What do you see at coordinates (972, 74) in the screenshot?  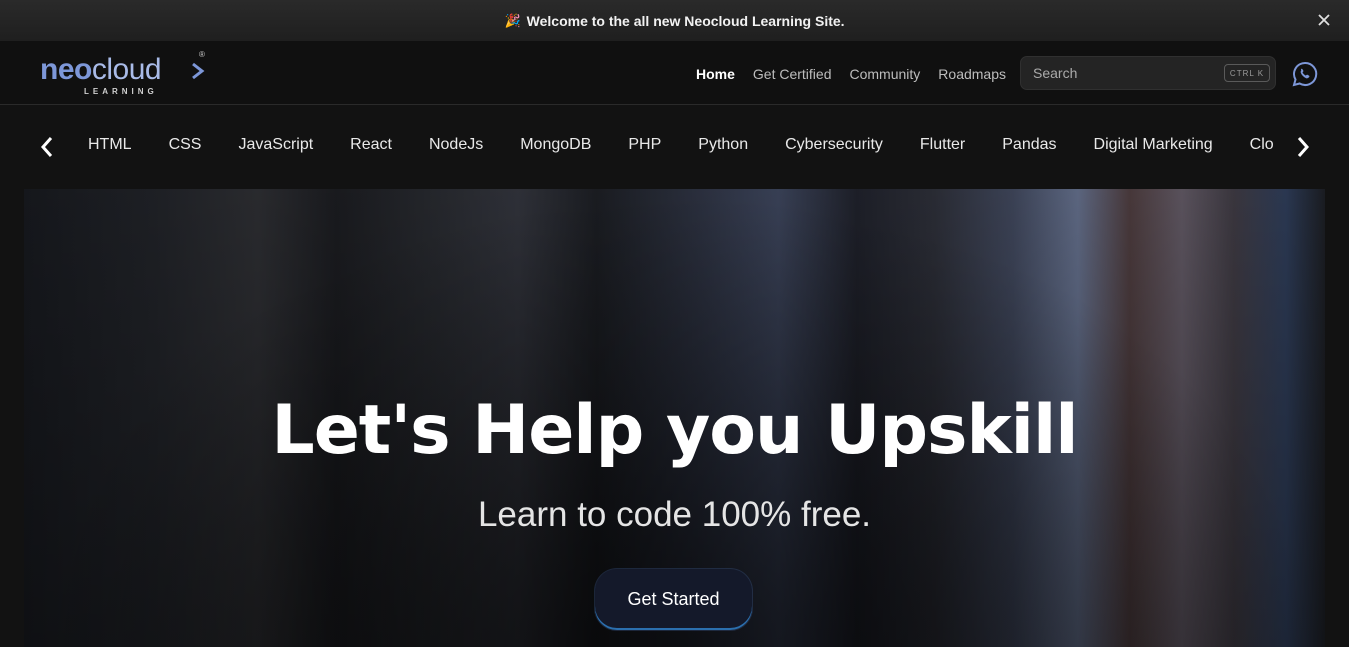 I see `nav-roadmaps: Roadmaps` at bounding box center [972, 74].